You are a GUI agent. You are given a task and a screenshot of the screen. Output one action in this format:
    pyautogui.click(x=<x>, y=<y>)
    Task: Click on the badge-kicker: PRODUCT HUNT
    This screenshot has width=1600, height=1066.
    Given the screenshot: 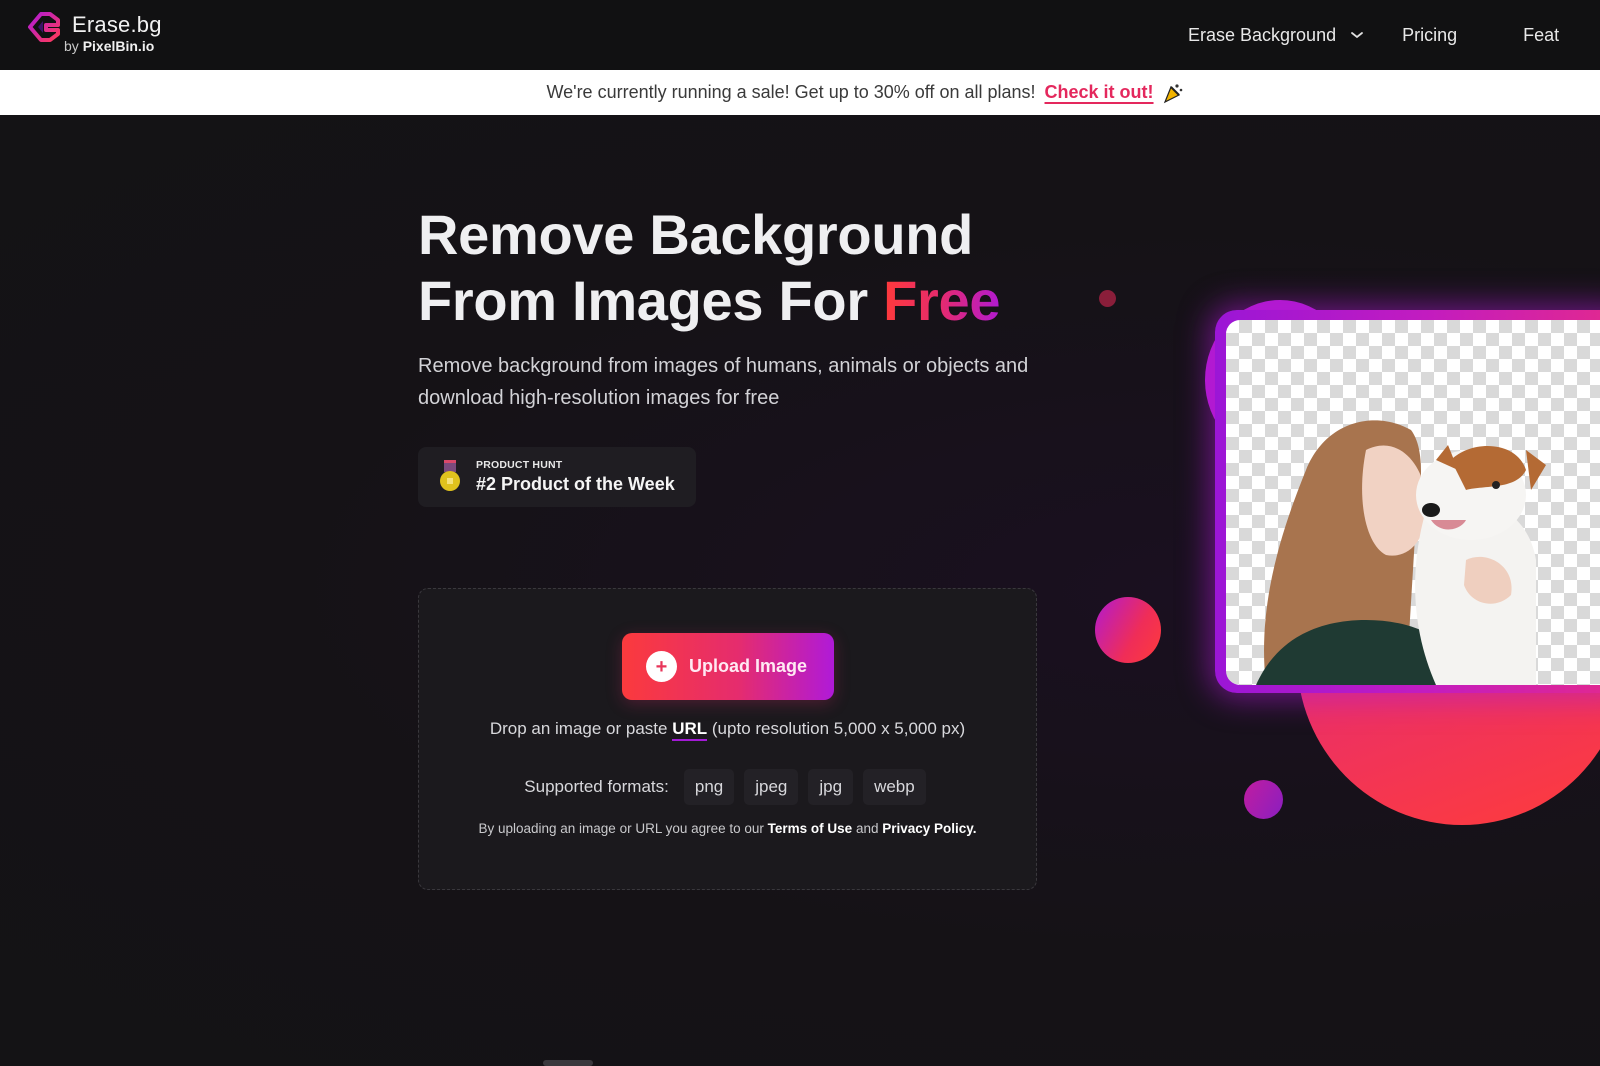 What is the action you would take?
    pyautogui.click(x=519, y=465)
    